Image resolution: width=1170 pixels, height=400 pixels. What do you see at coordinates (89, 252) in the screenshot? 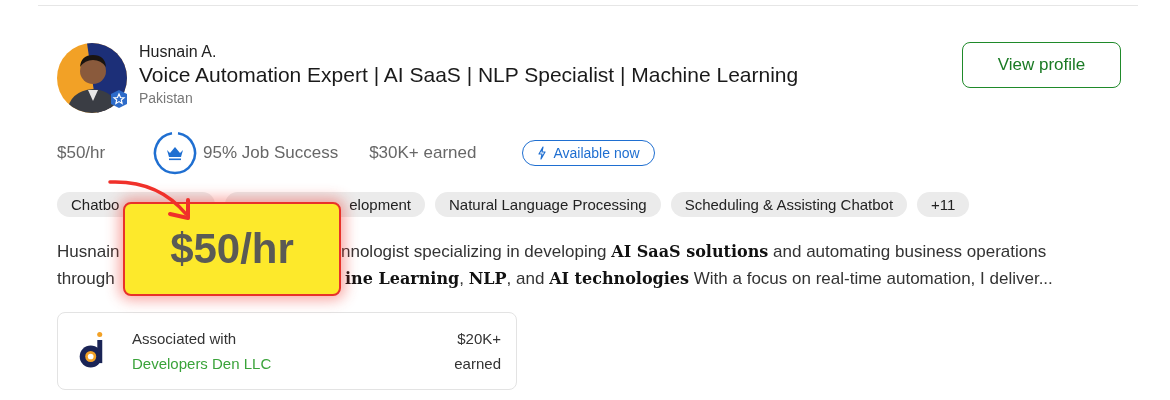
I see `description-text: Husnain` at bounding box center [89, 252].